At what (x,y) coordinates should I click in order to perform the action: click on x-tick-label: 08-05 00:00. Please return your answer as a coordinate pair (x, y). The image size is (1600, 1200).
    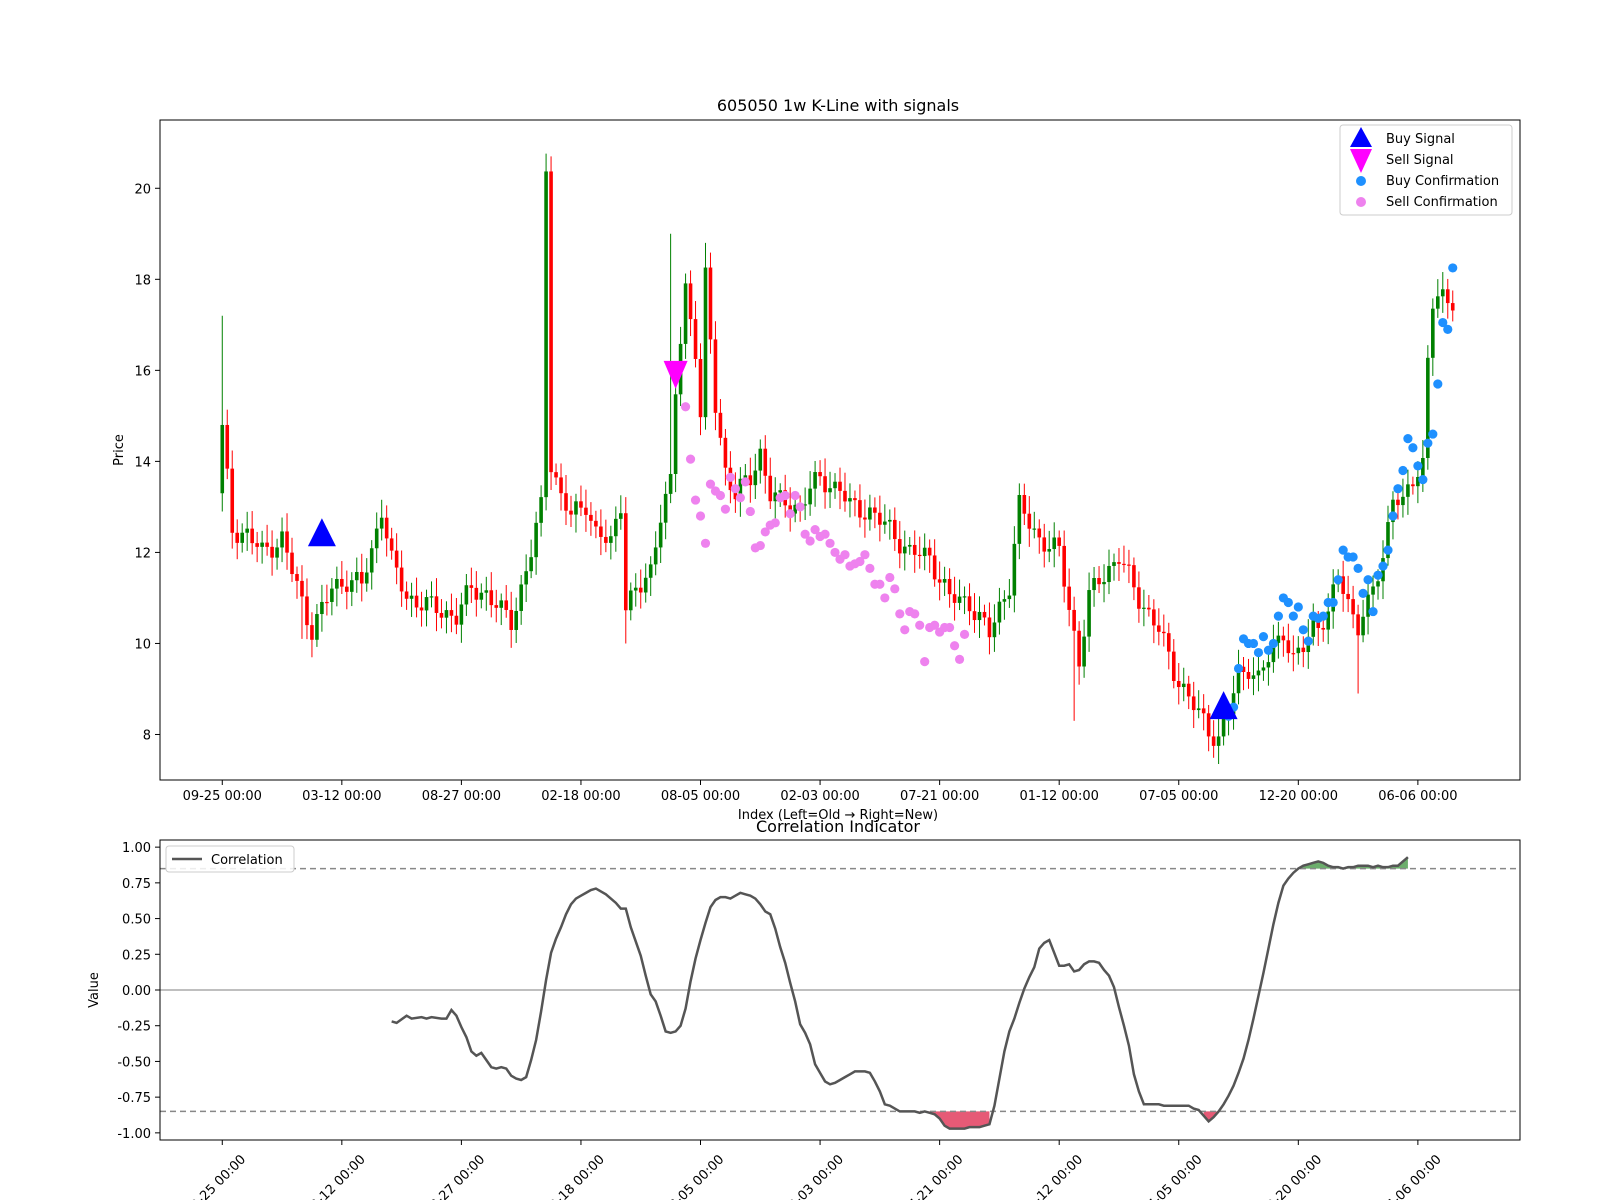
    Looking at the image, I should click on (700, 796).